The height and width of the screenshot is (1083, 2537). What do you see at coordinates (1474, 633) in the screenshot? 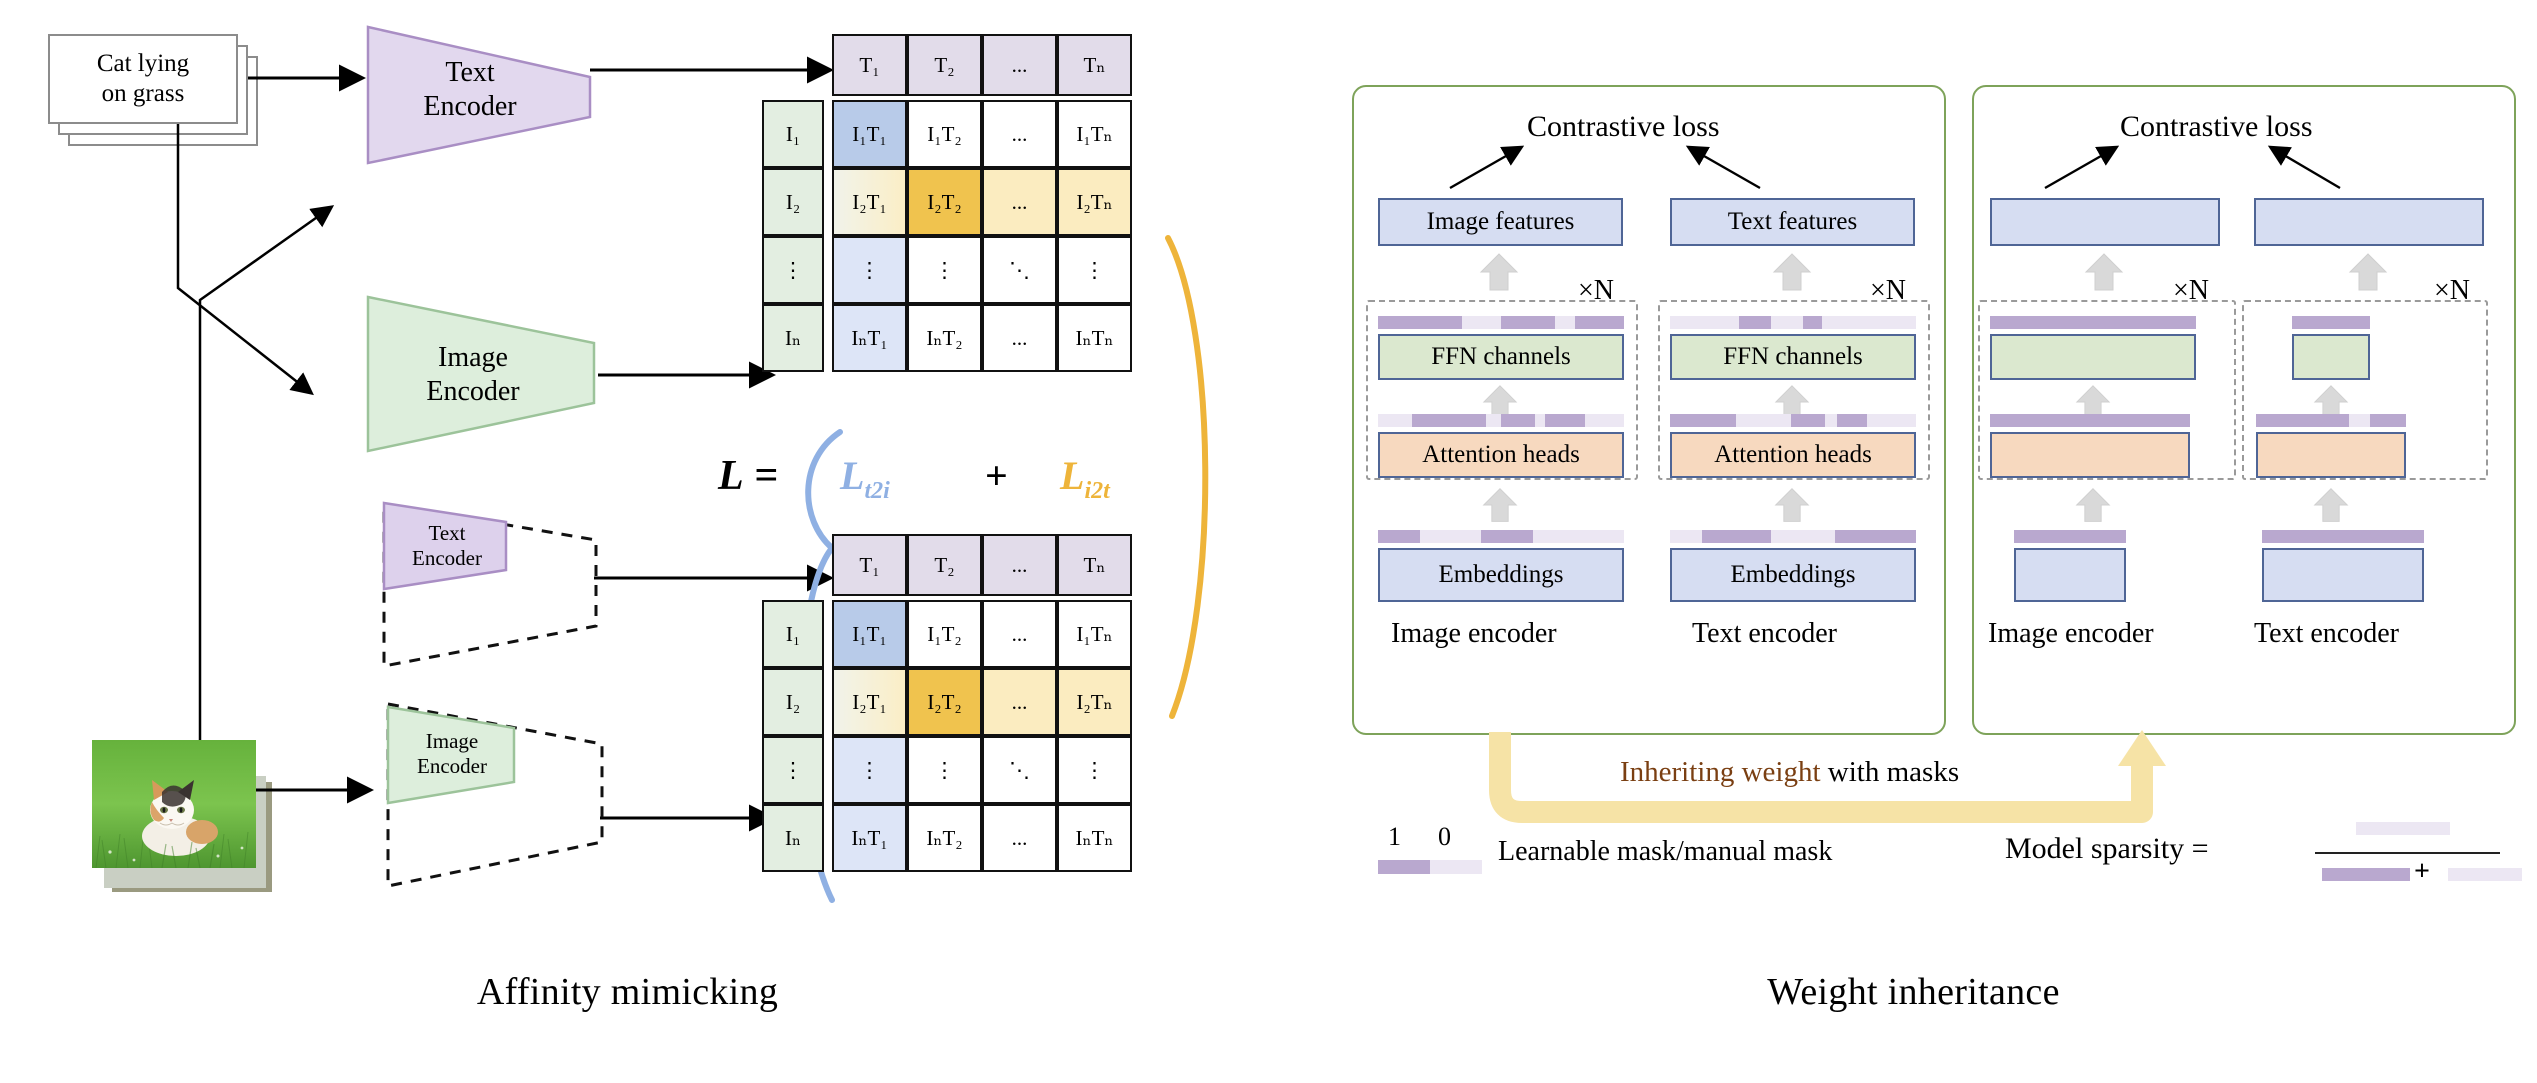
I see `teacher-image-encoder-label: Image encoder` at bounding box center [1474, 633].